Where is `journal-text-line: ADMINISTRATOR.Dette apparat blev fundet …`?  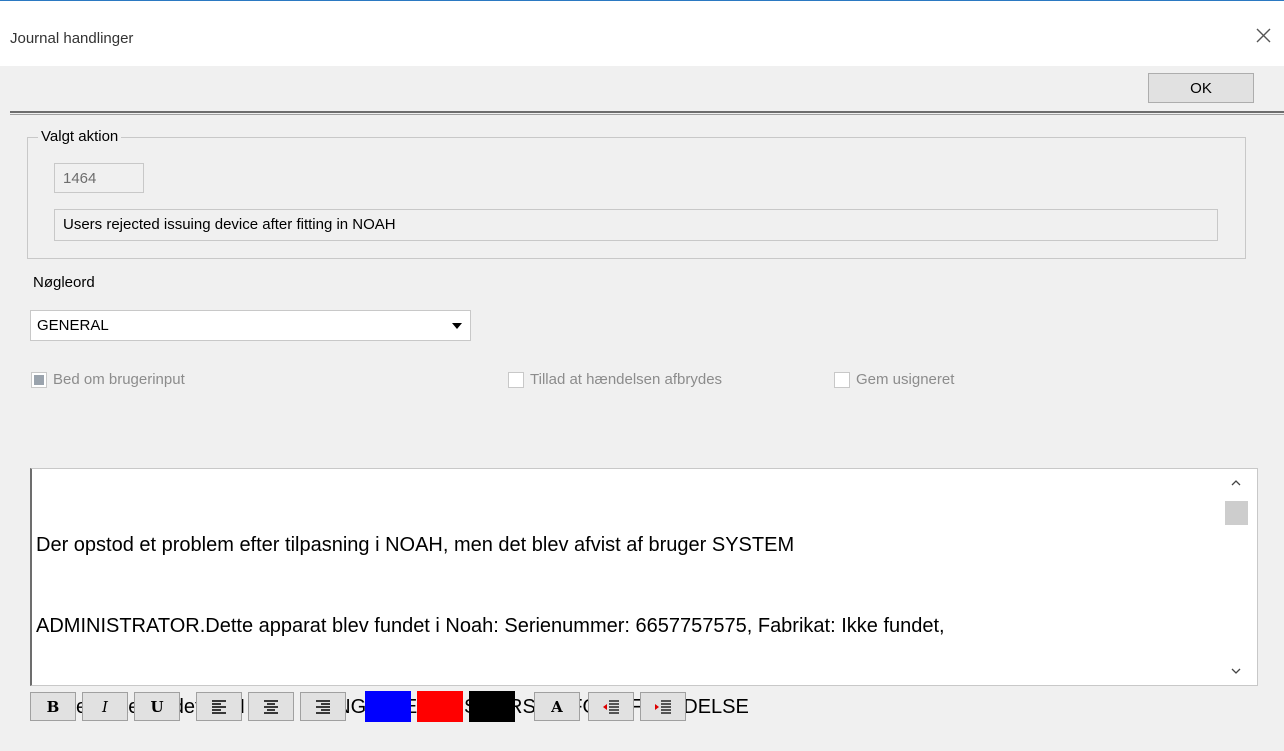 journal-text-line: ADMINISTRATOR.Dette apparat blev fundet … is located at coordinates (490, 626).